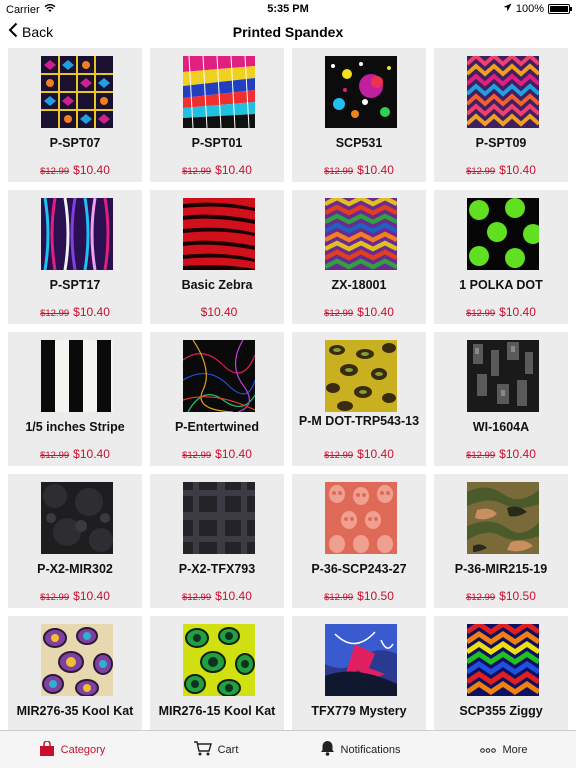  I want to click on battery-level-fill, so click(559, 9).